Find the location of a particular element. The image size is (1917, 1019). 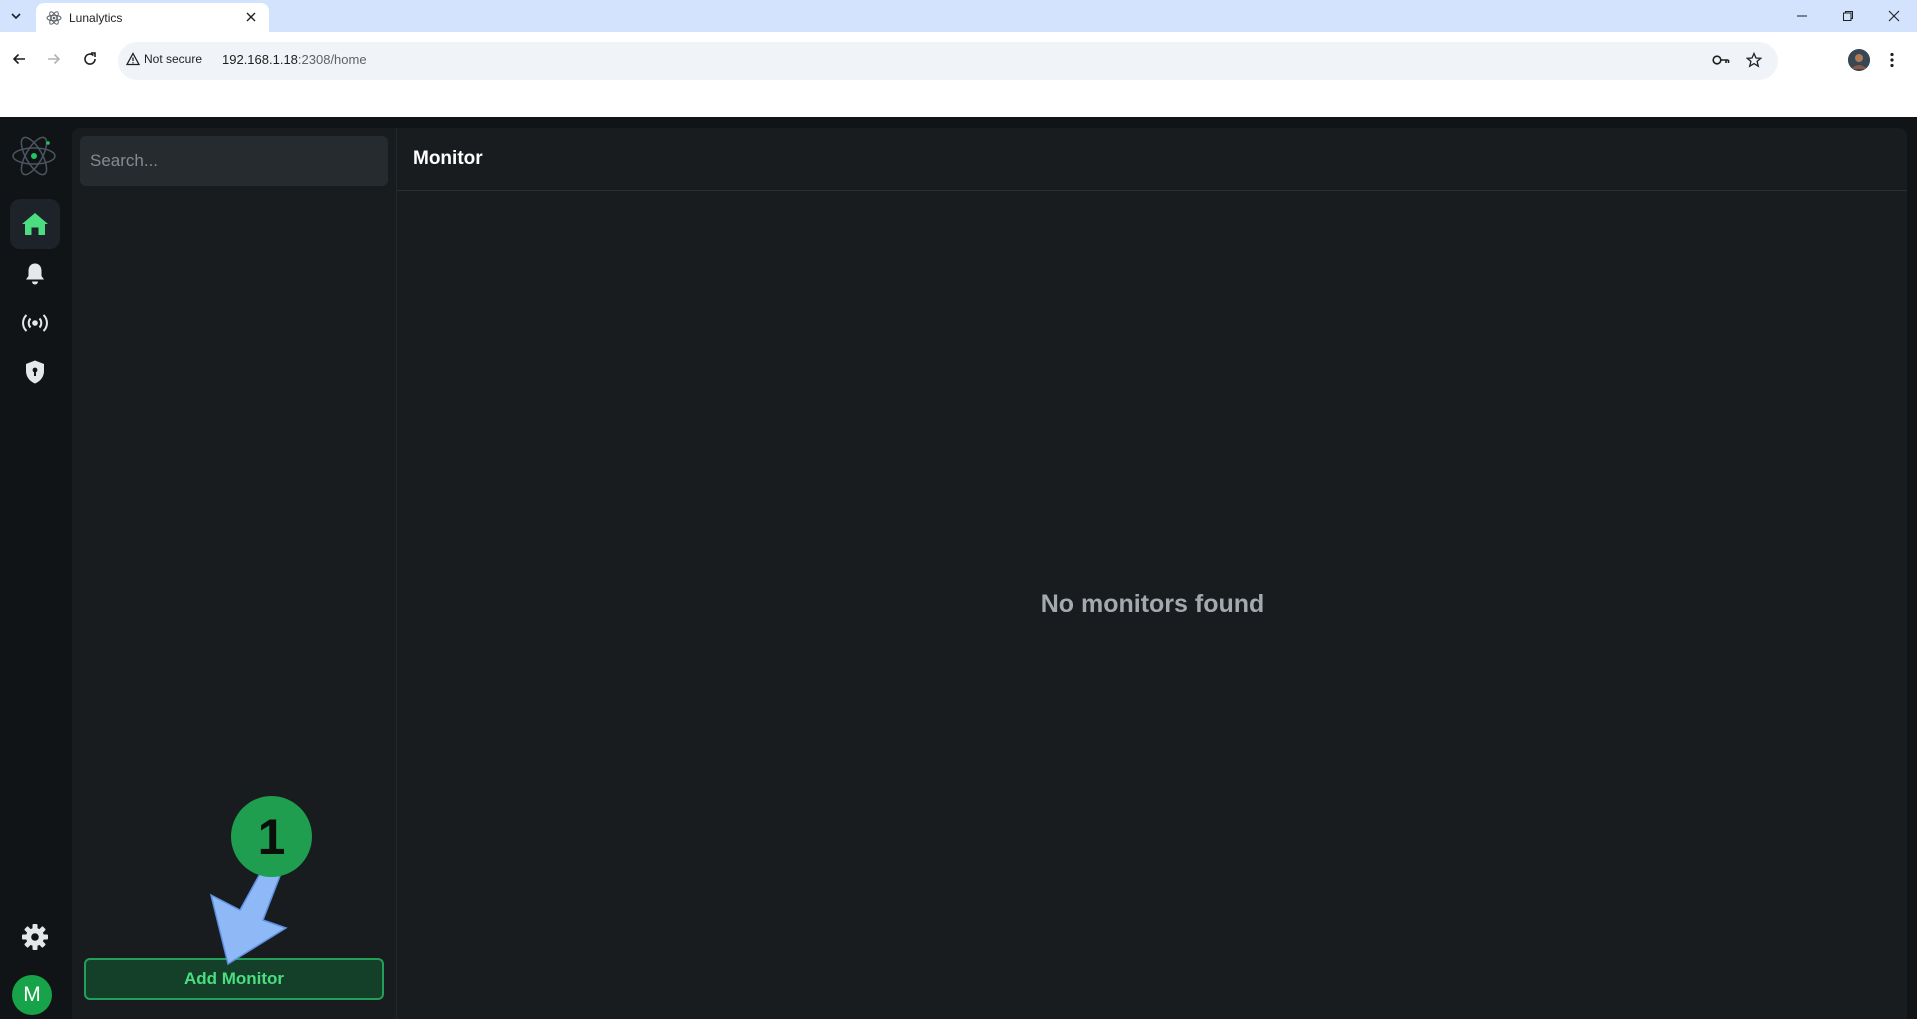

bell-icon is located at coordinates (35, 274).